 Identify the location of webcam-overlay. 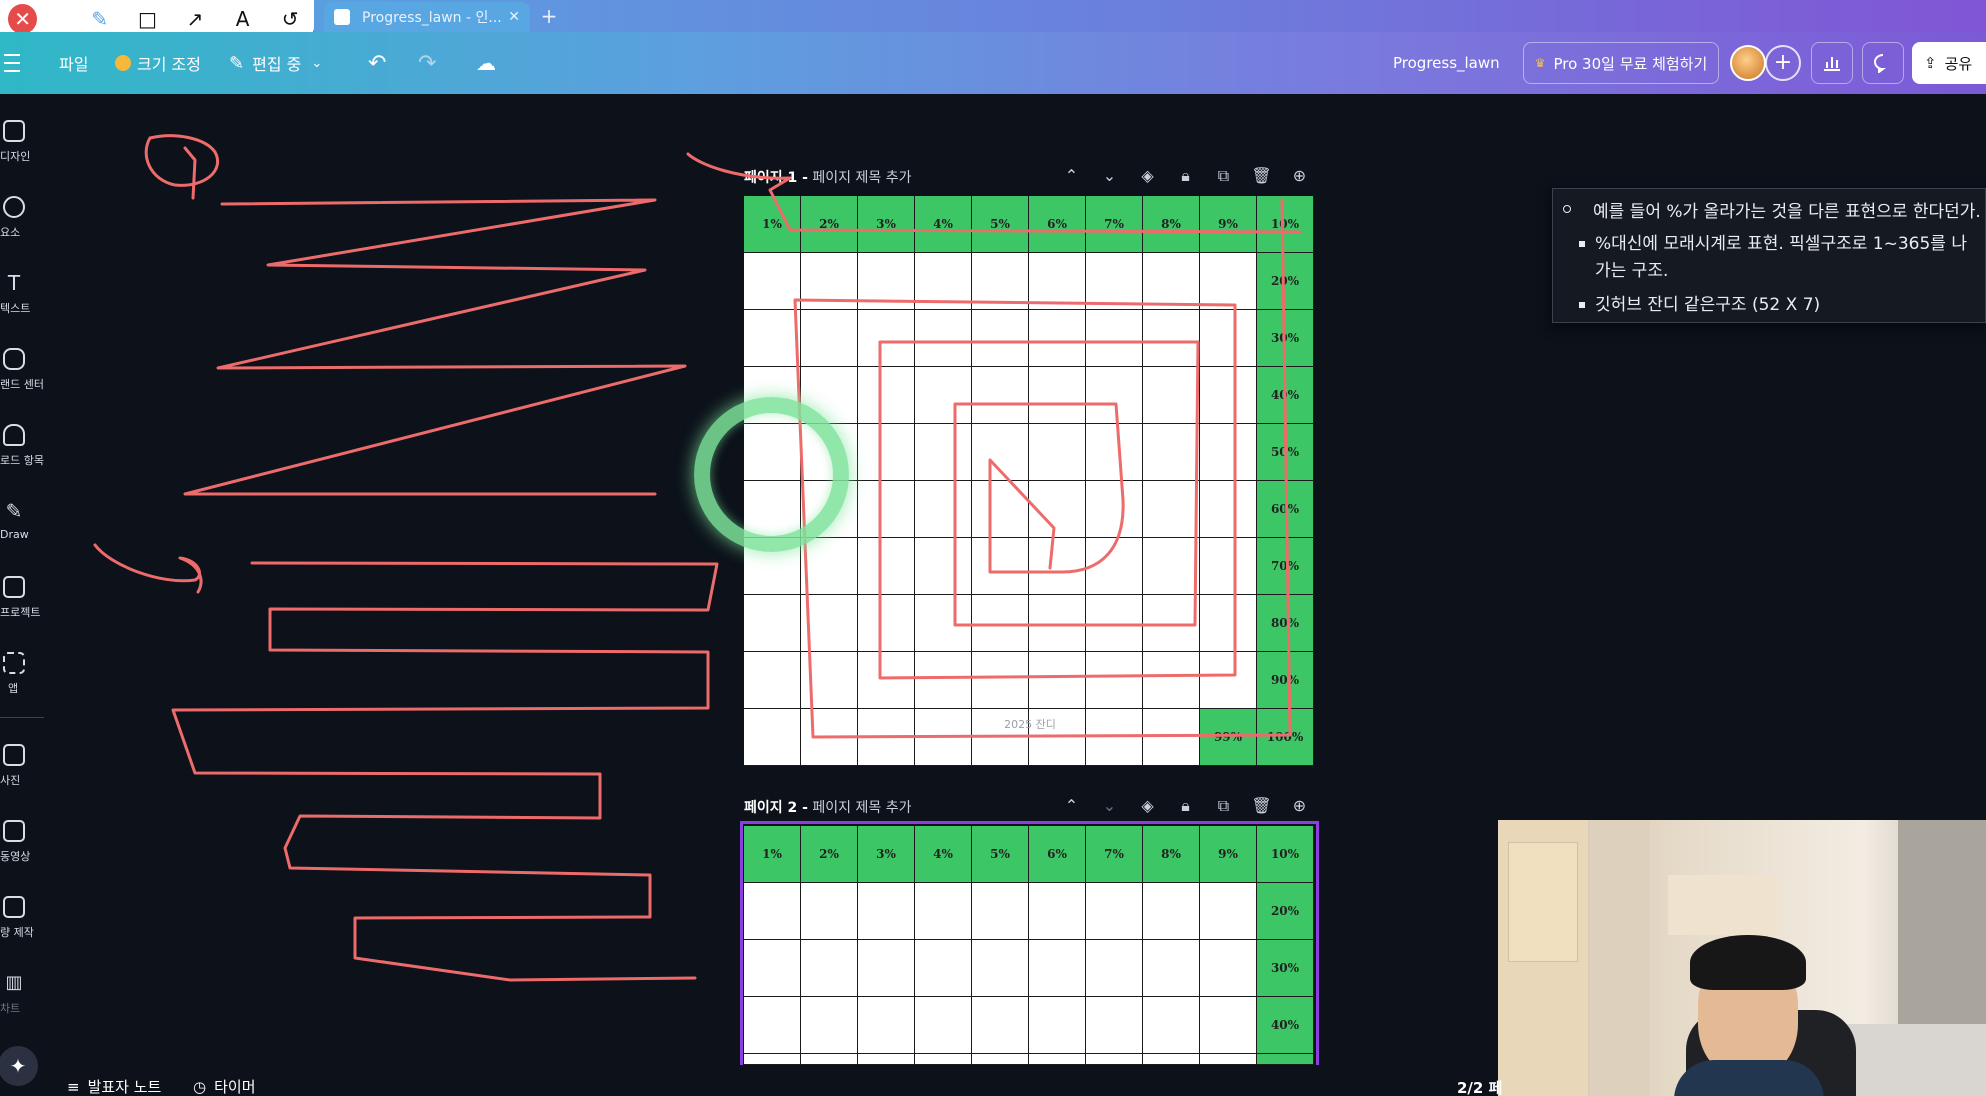
(1742, 958).